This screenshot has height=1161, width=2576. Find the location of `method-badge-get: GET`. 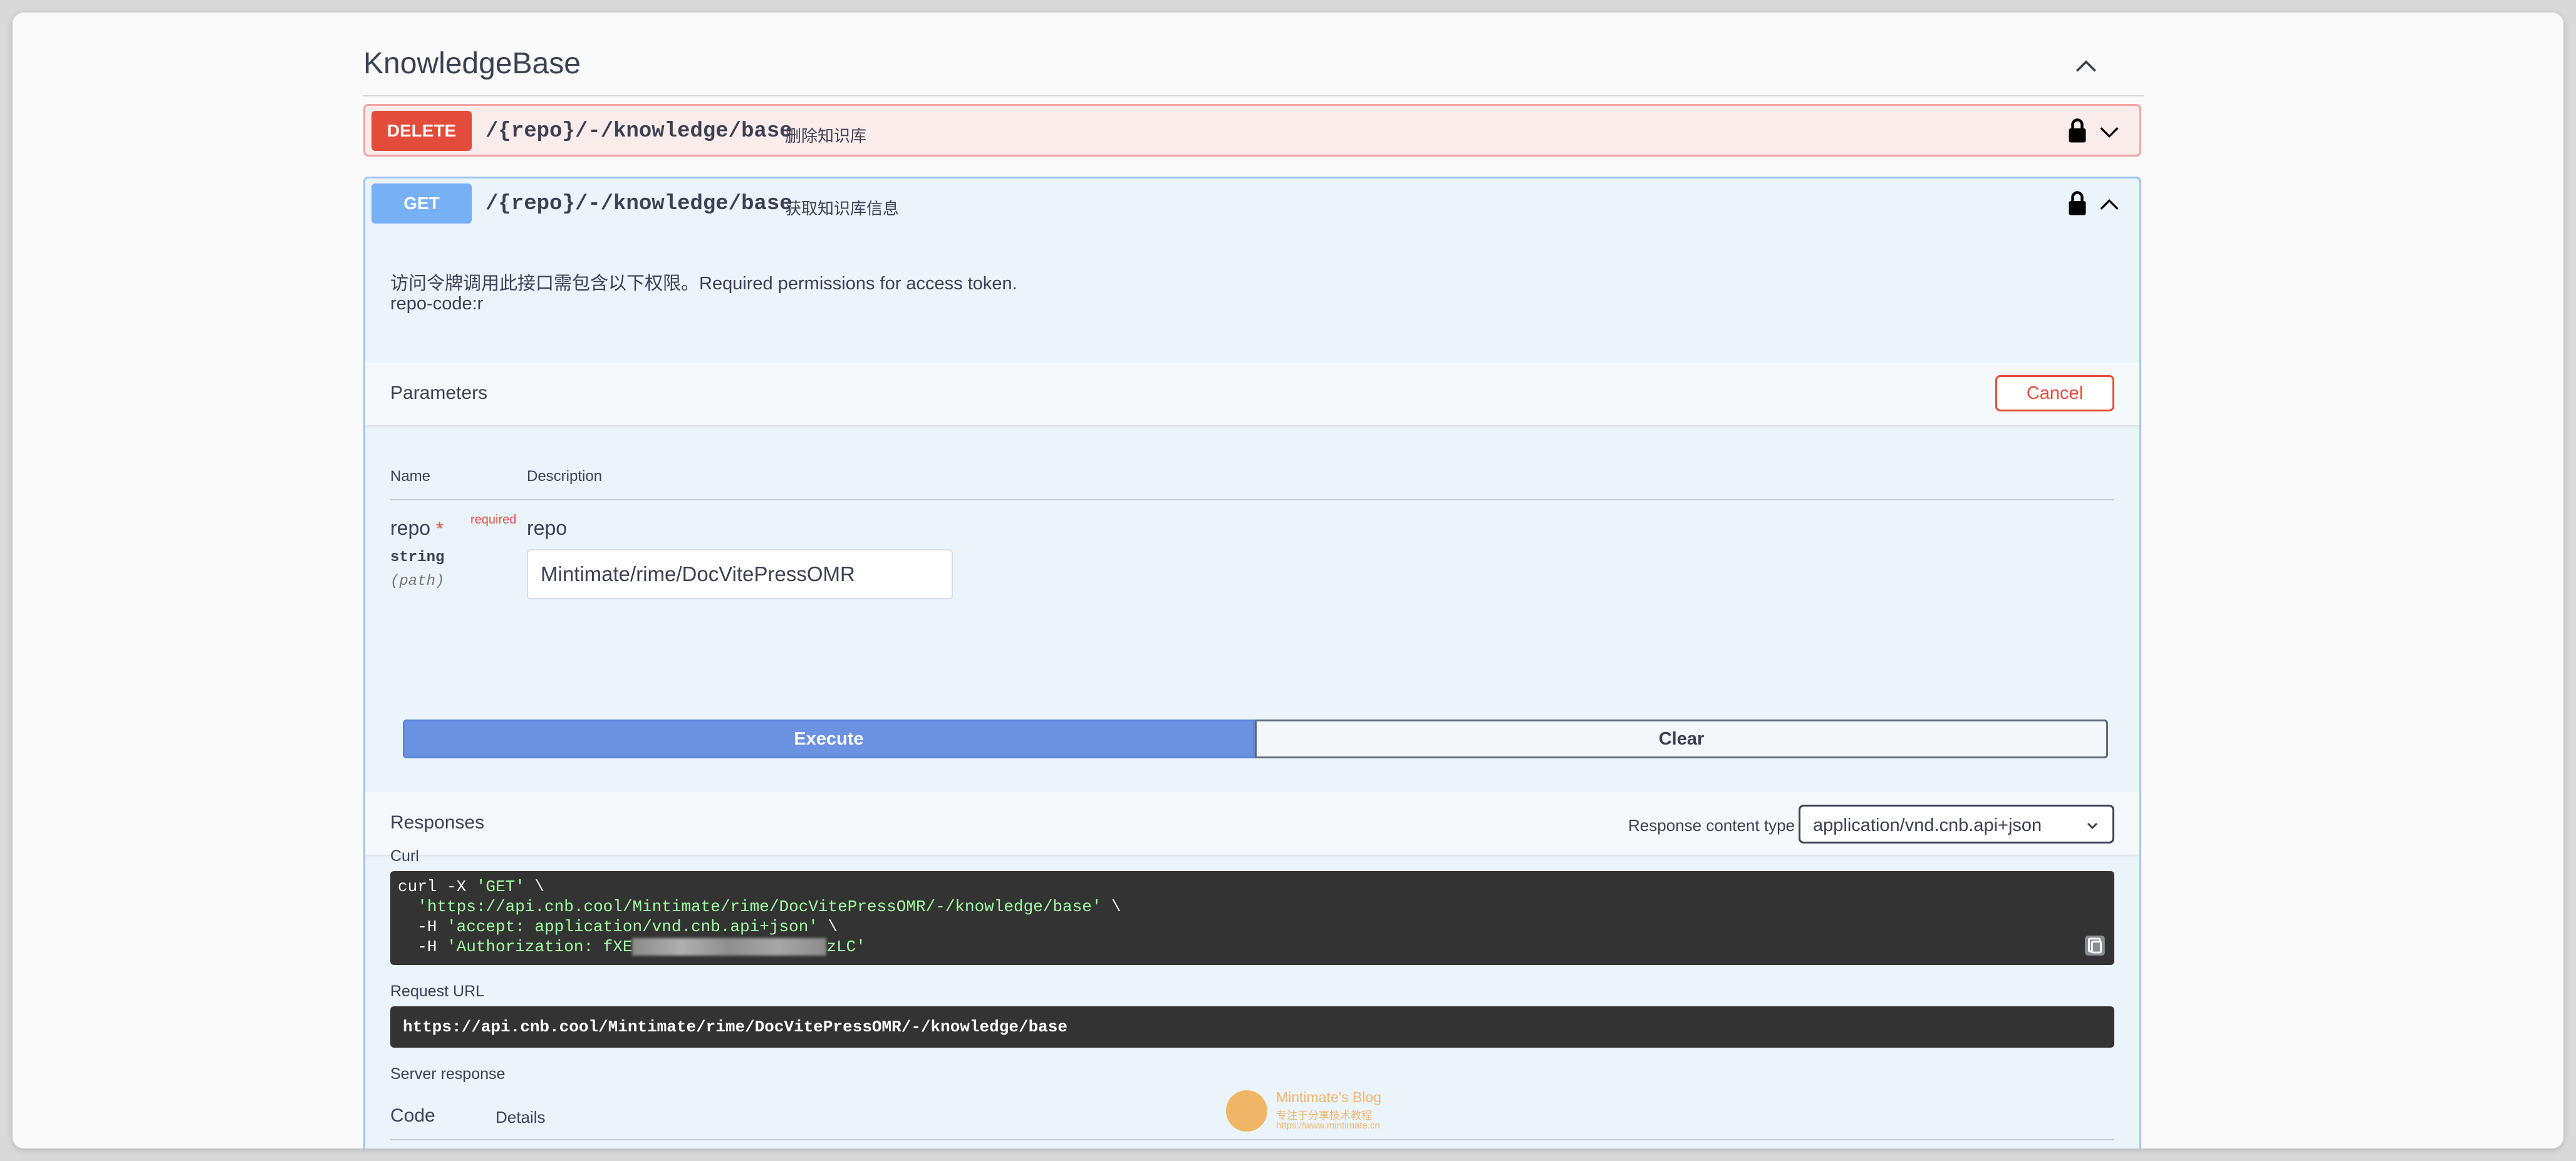

method-badge-get: GET is located at coordinates (421, 204).